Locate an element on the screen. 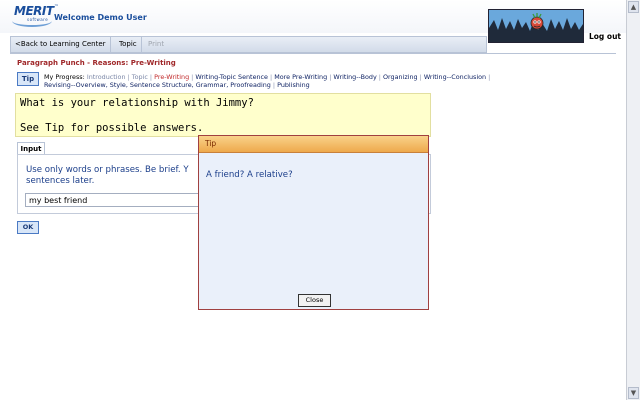  tip-dialog-titlebar: Tip is located at coordinates (313, 144).